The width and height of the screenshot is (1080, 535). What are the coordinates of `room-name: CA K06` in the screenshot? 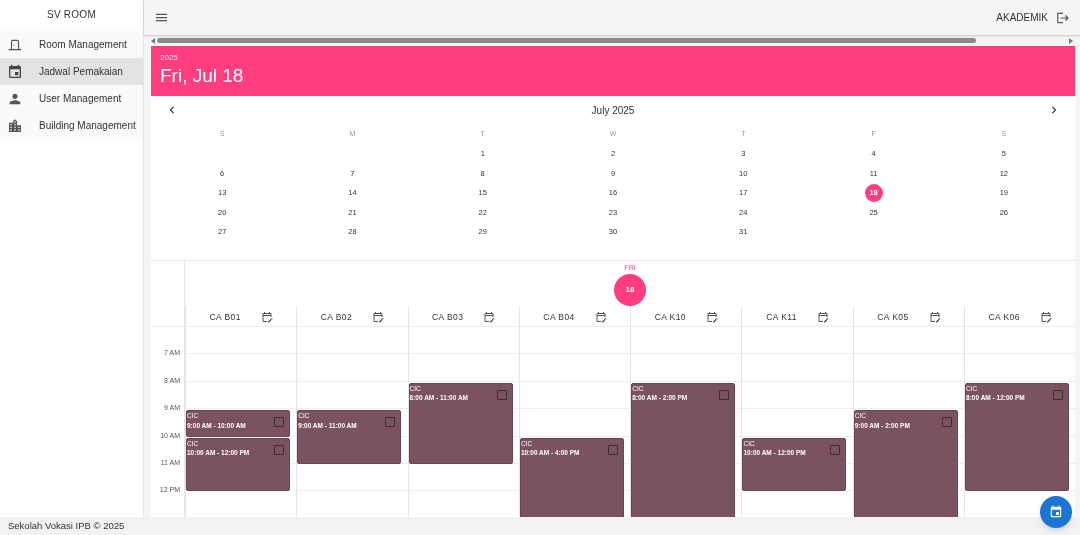 It's located at (1004, 317).